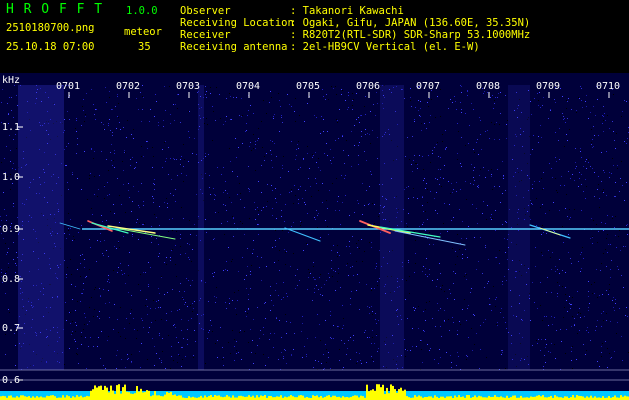 Image resolution: width=629 pixels, height=400 pixels. Describe the element at coordinates (11, 328) in the screenshot. I see `frequency-tick-label: 0.7` at that location.